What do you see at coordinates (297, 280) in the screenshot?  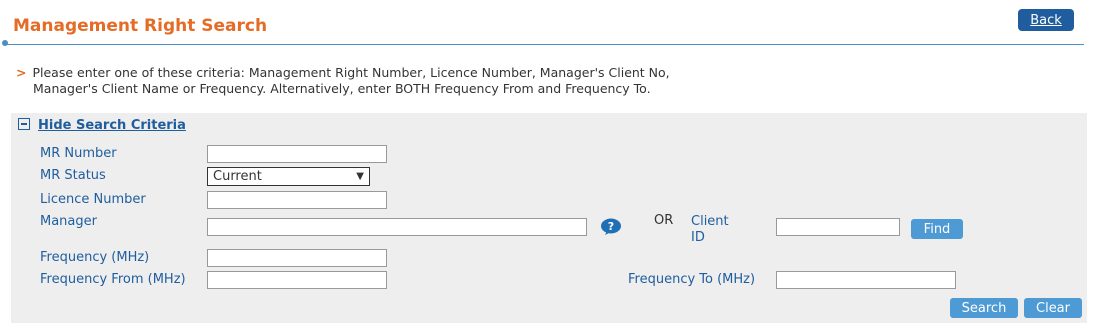 I see `frequency-from-input` at bounding box center [297, 280].